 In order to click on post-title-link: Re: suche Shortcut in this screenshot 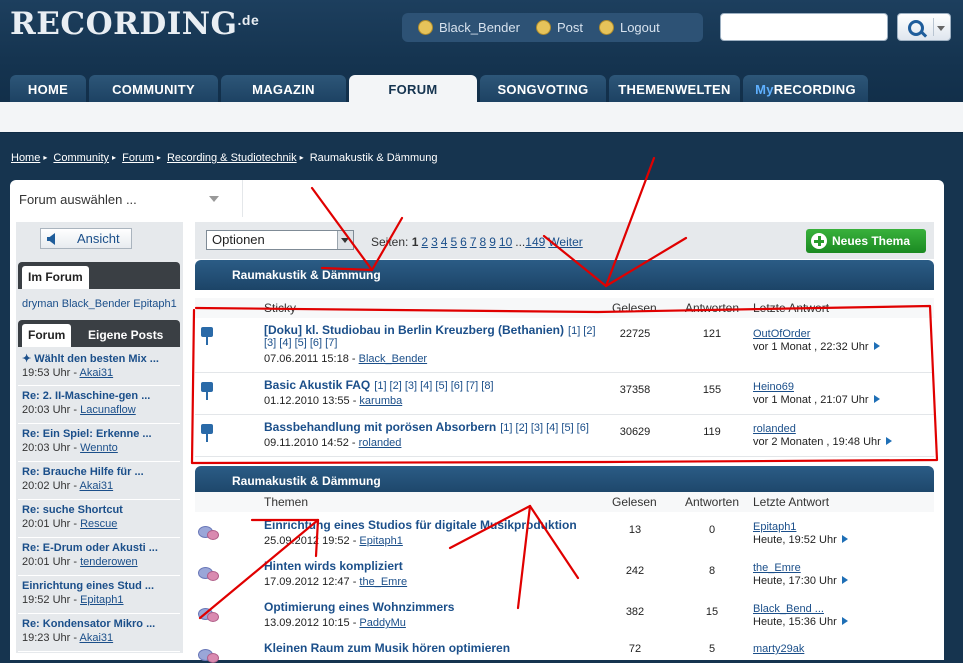, I will do `click(101, 508)`.